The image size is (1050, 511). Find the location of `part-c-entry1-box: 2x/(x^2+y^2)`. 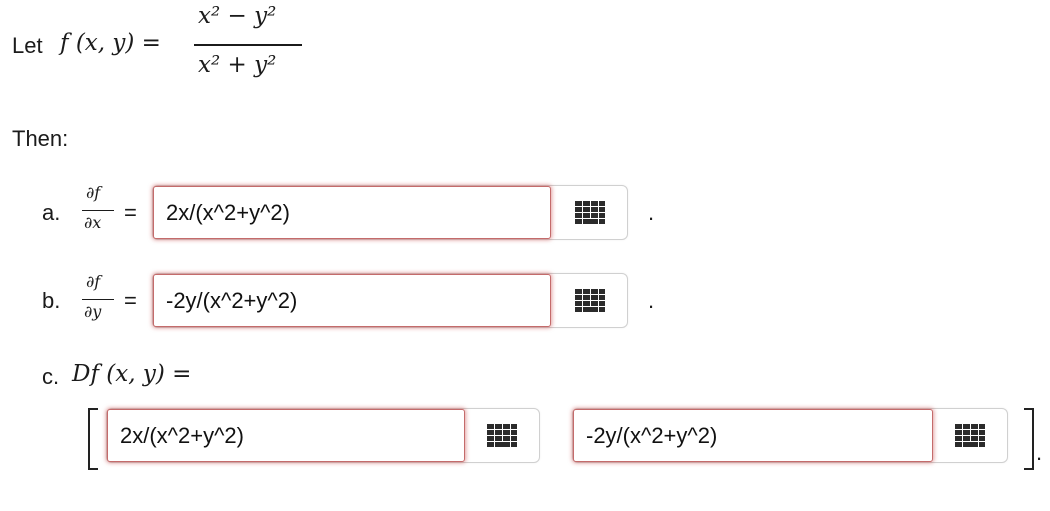

part-c-entry1-box: 2x/(x^2+y^2) is located at coordinates (323, 435).